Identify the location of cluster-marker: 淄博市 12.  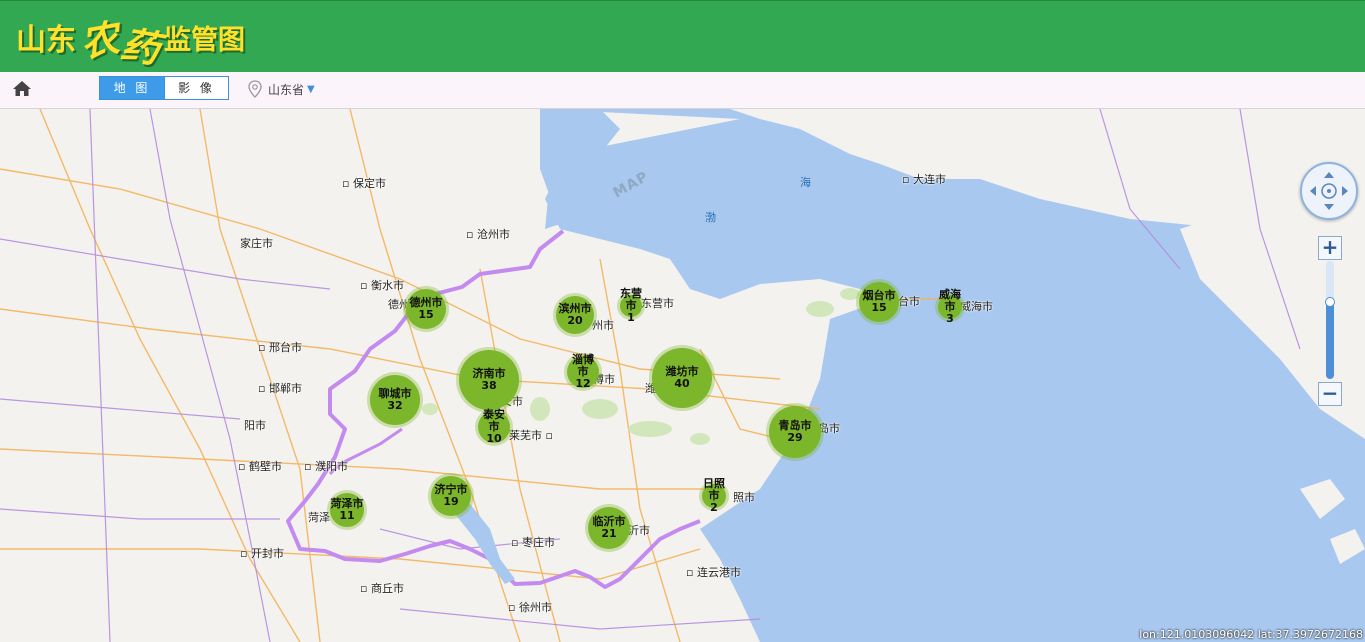
(583, 372).